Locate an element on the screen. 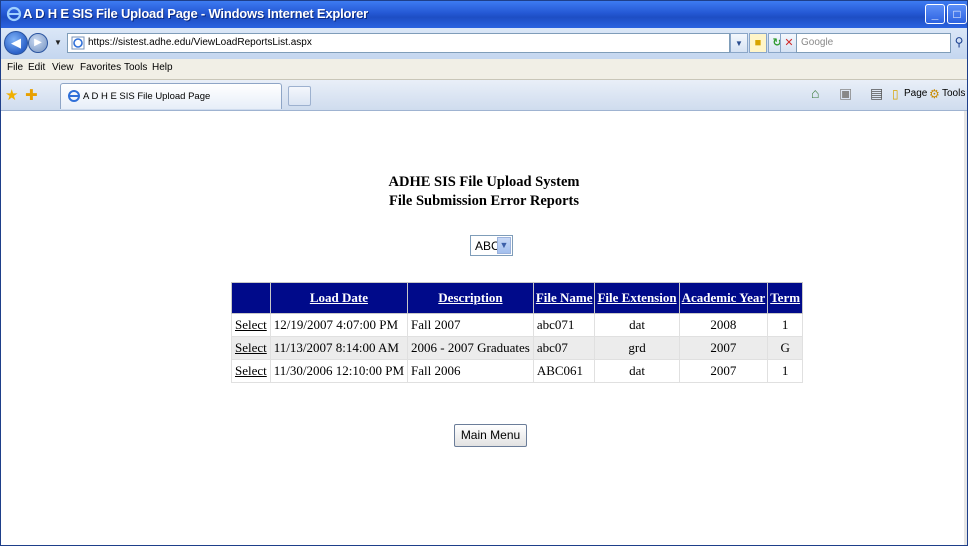 The image size is (968, 546). tab-sis-upload: A D H E SIS File Upload Page is located at coordinates (171, 96).